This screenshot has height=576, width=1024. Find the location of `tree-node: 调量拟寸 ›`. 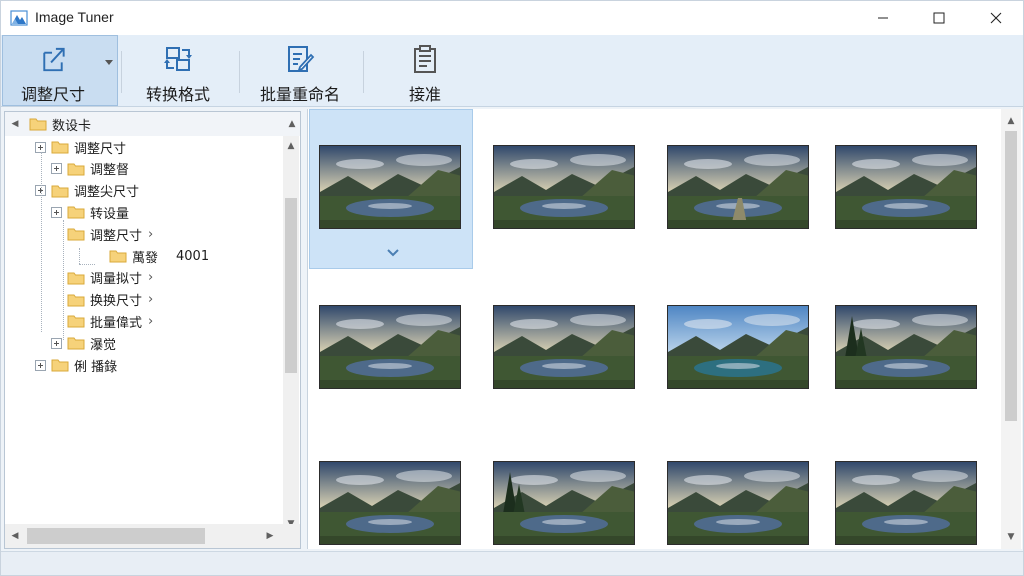

tree-node: 调量拟寸 › is located at coordinates (110, 278).